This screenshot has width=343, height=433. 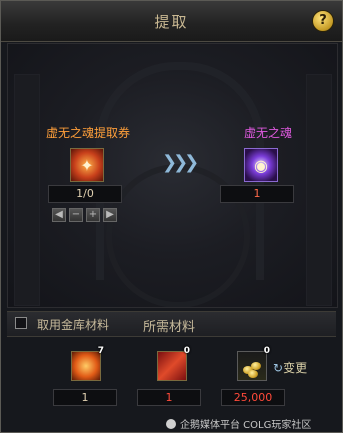 What do you see at coordinates (323, 21) in the screenshot?
I see `help-button: ?` at bounding box center [323, 21].